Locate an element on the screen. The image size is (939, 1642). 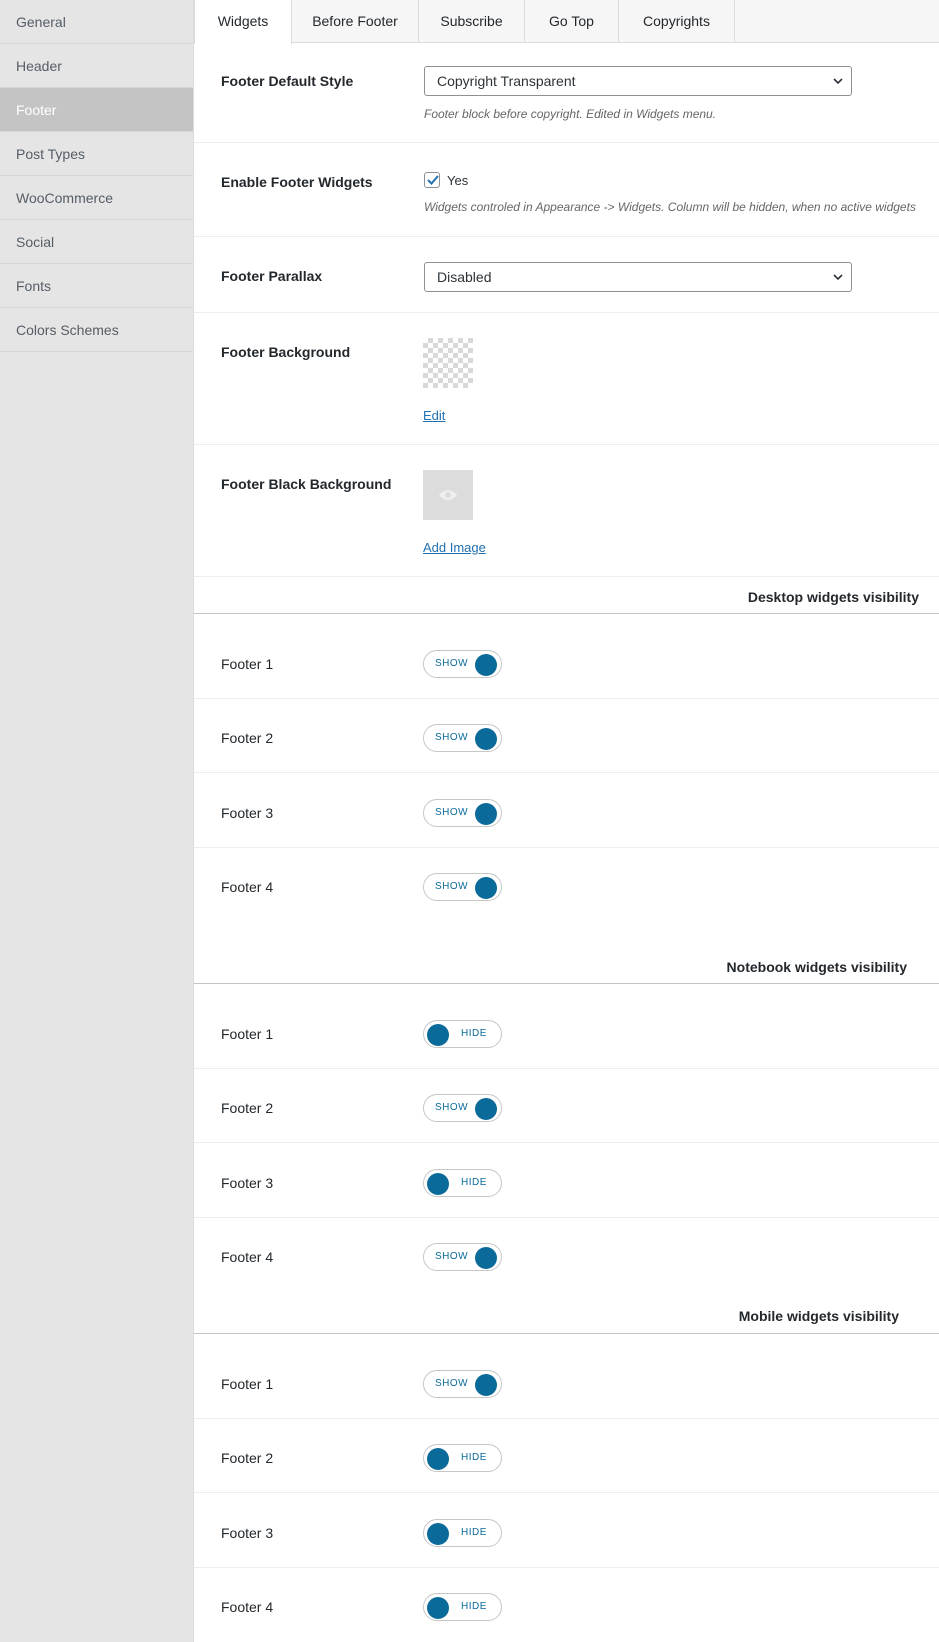
tab-widgets: Widgets is located at coordinates (243, 22).